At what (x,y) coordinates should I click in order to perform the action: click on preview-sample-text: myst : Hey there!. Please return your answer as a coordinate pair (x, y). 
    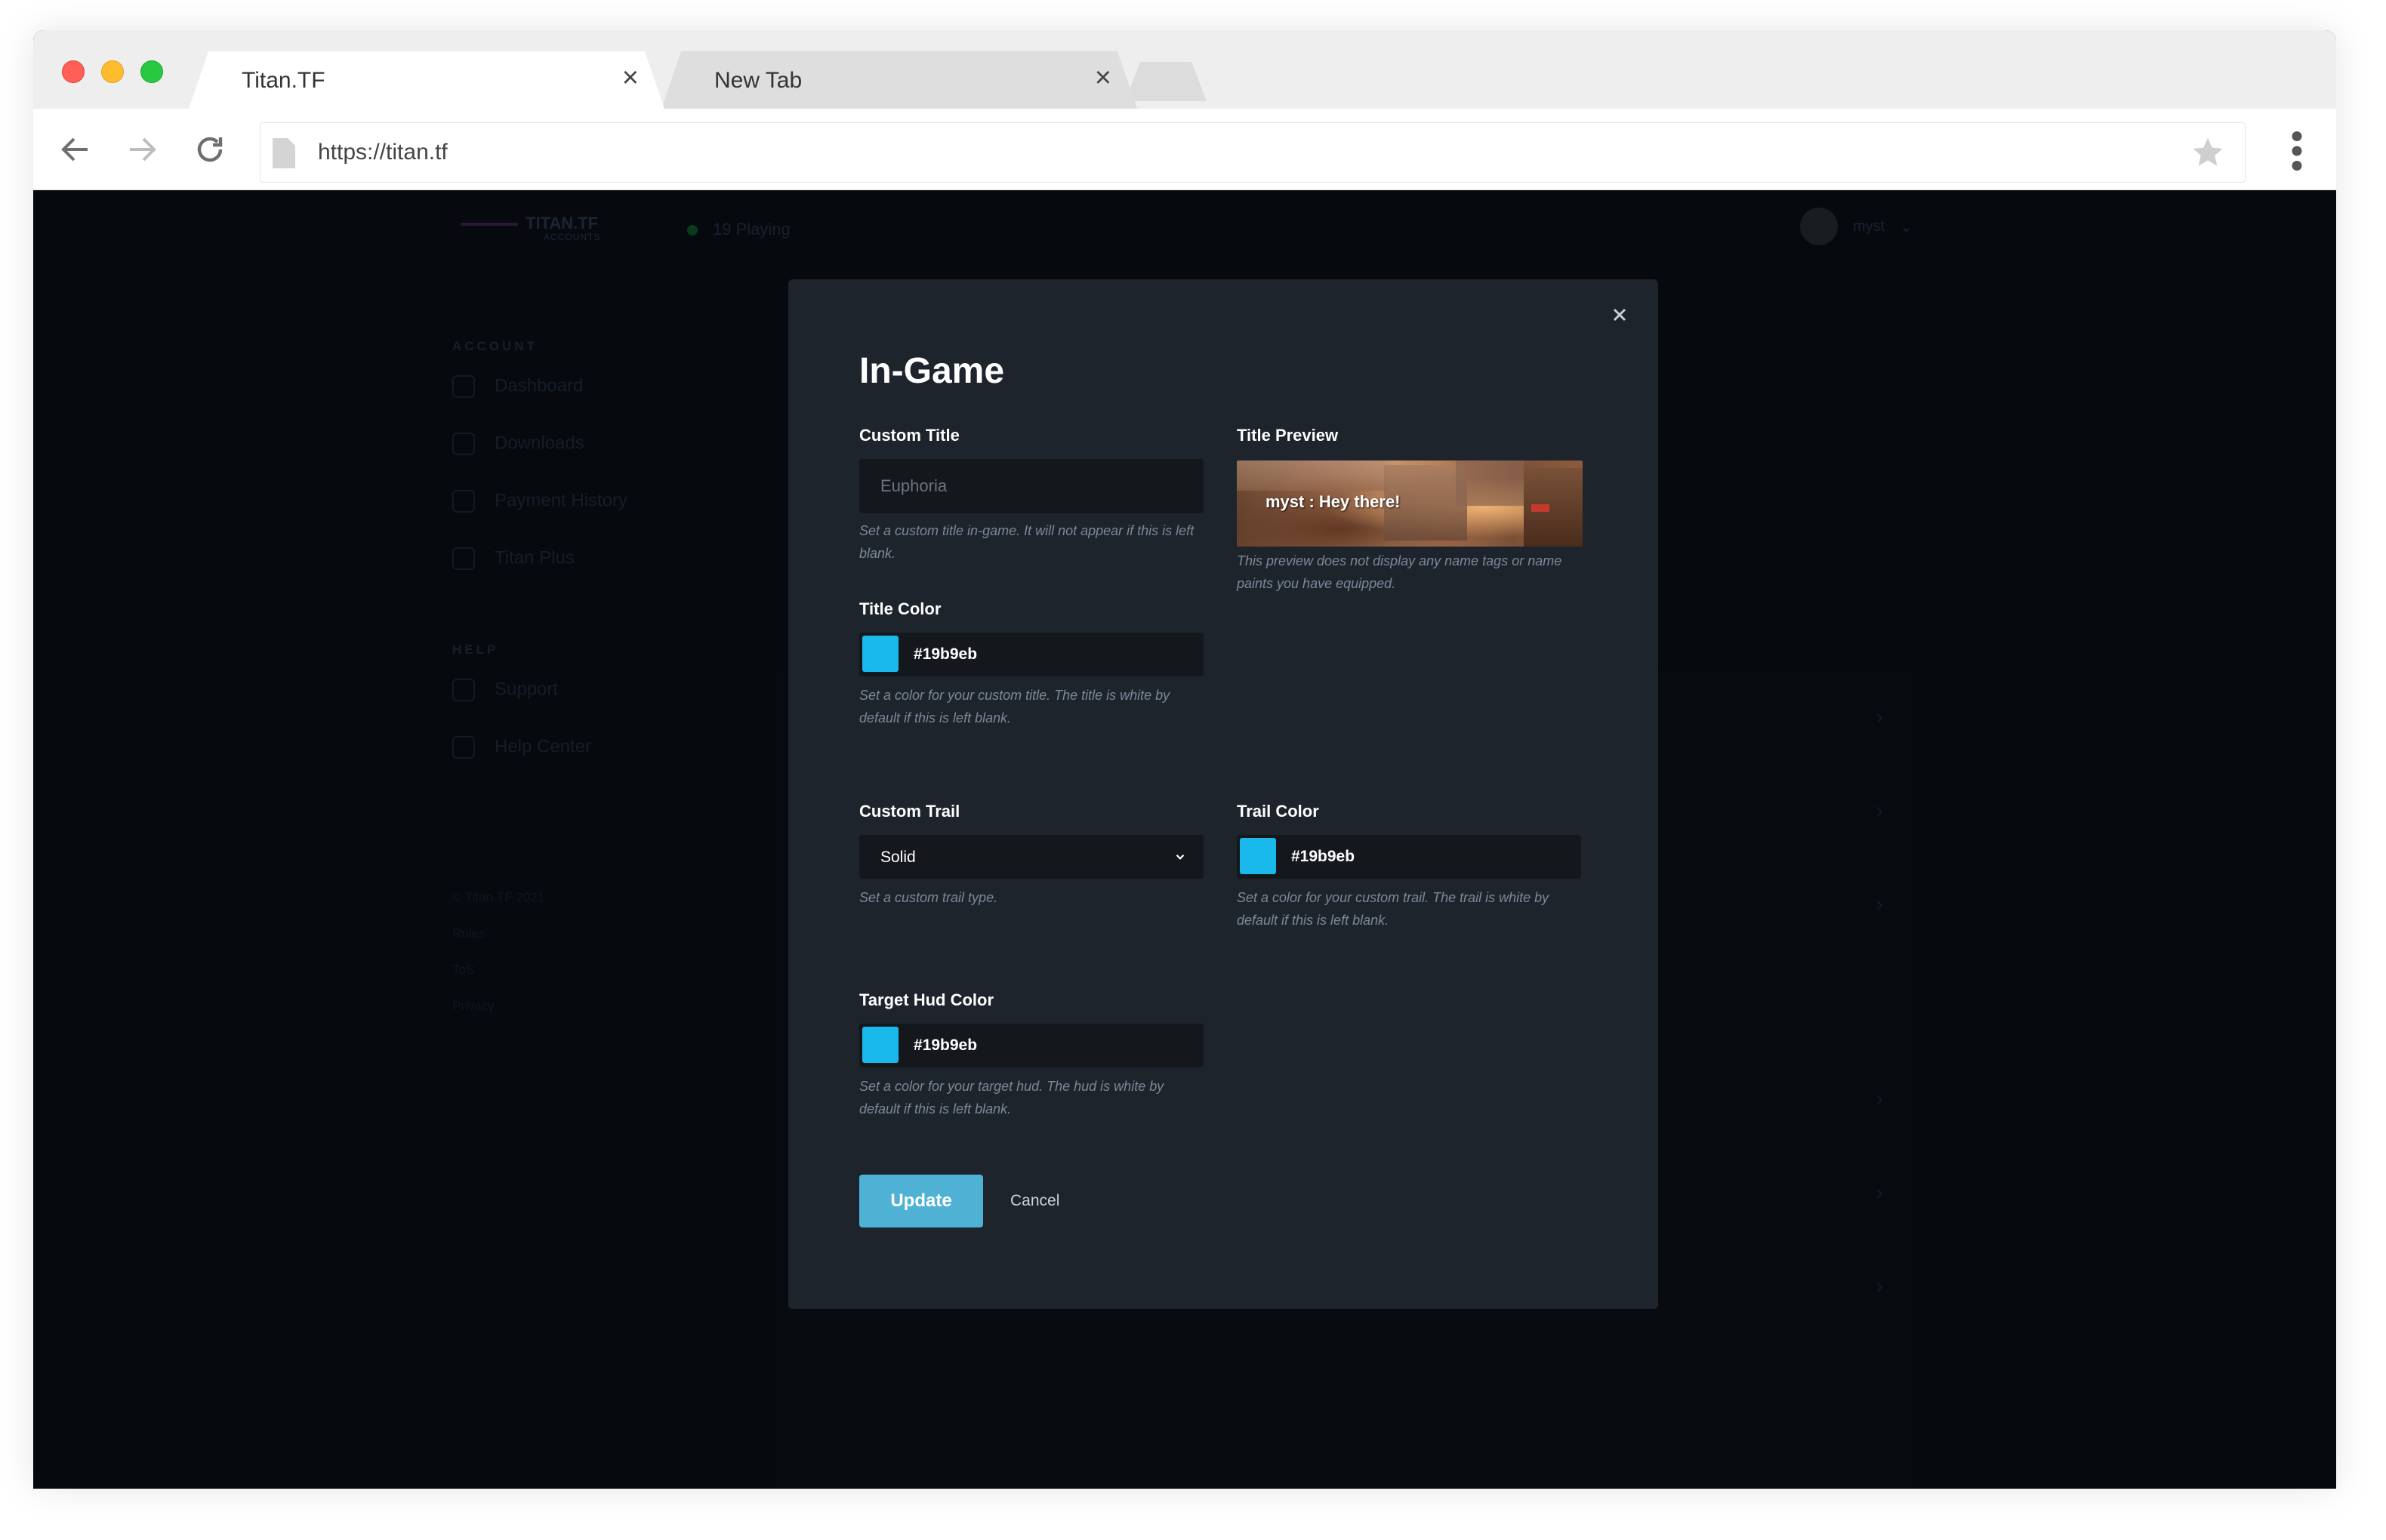
    Looking at the image, I should click on (1333, 501).